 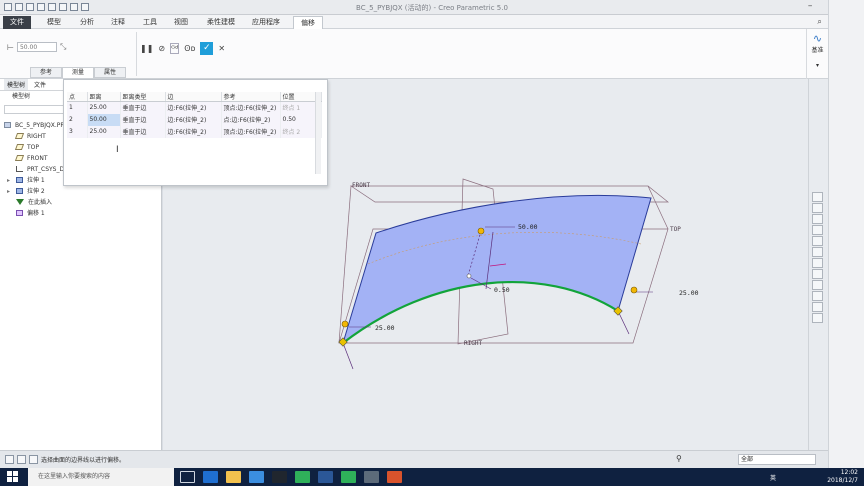 What do you see at coordinates (817, 274) in the screenshot?
I see `section-icon` at bounding box center [817, 274].